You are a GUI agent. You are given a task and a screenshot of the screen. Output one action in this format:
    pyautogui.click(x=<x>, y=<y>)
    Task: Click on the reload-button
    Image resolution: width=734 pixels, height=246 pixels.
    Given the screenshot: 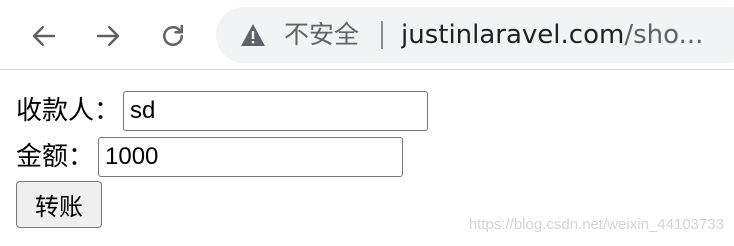 What is the action you would take?
    pyautogui.click(x=173, y=36)
    